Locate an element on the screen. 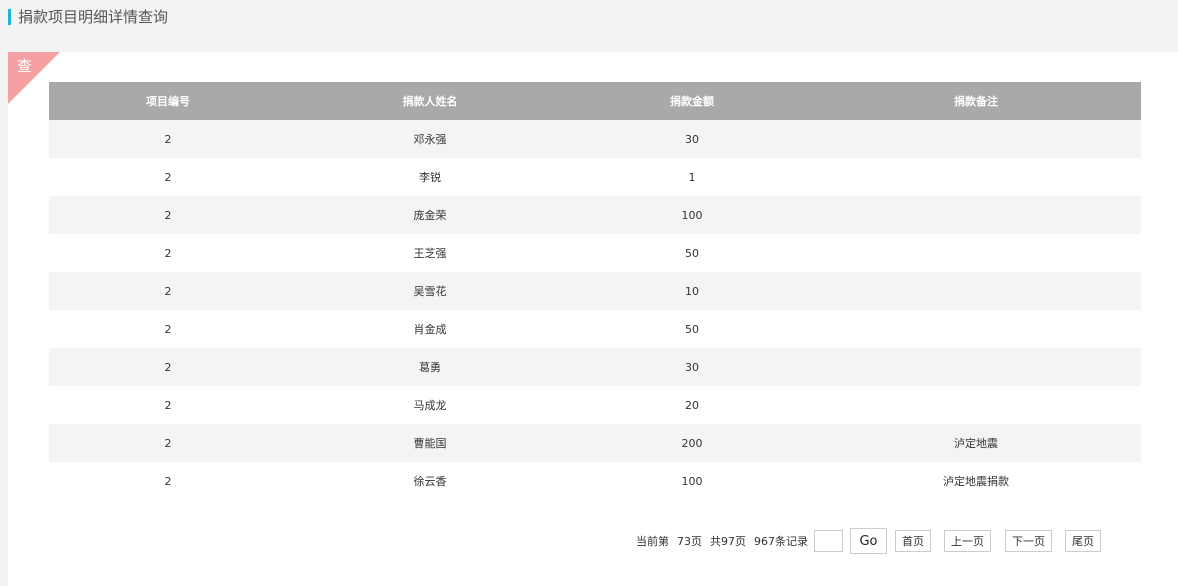  cell-remark: 泸定地震捐款 is located at coordinates (976, 481).